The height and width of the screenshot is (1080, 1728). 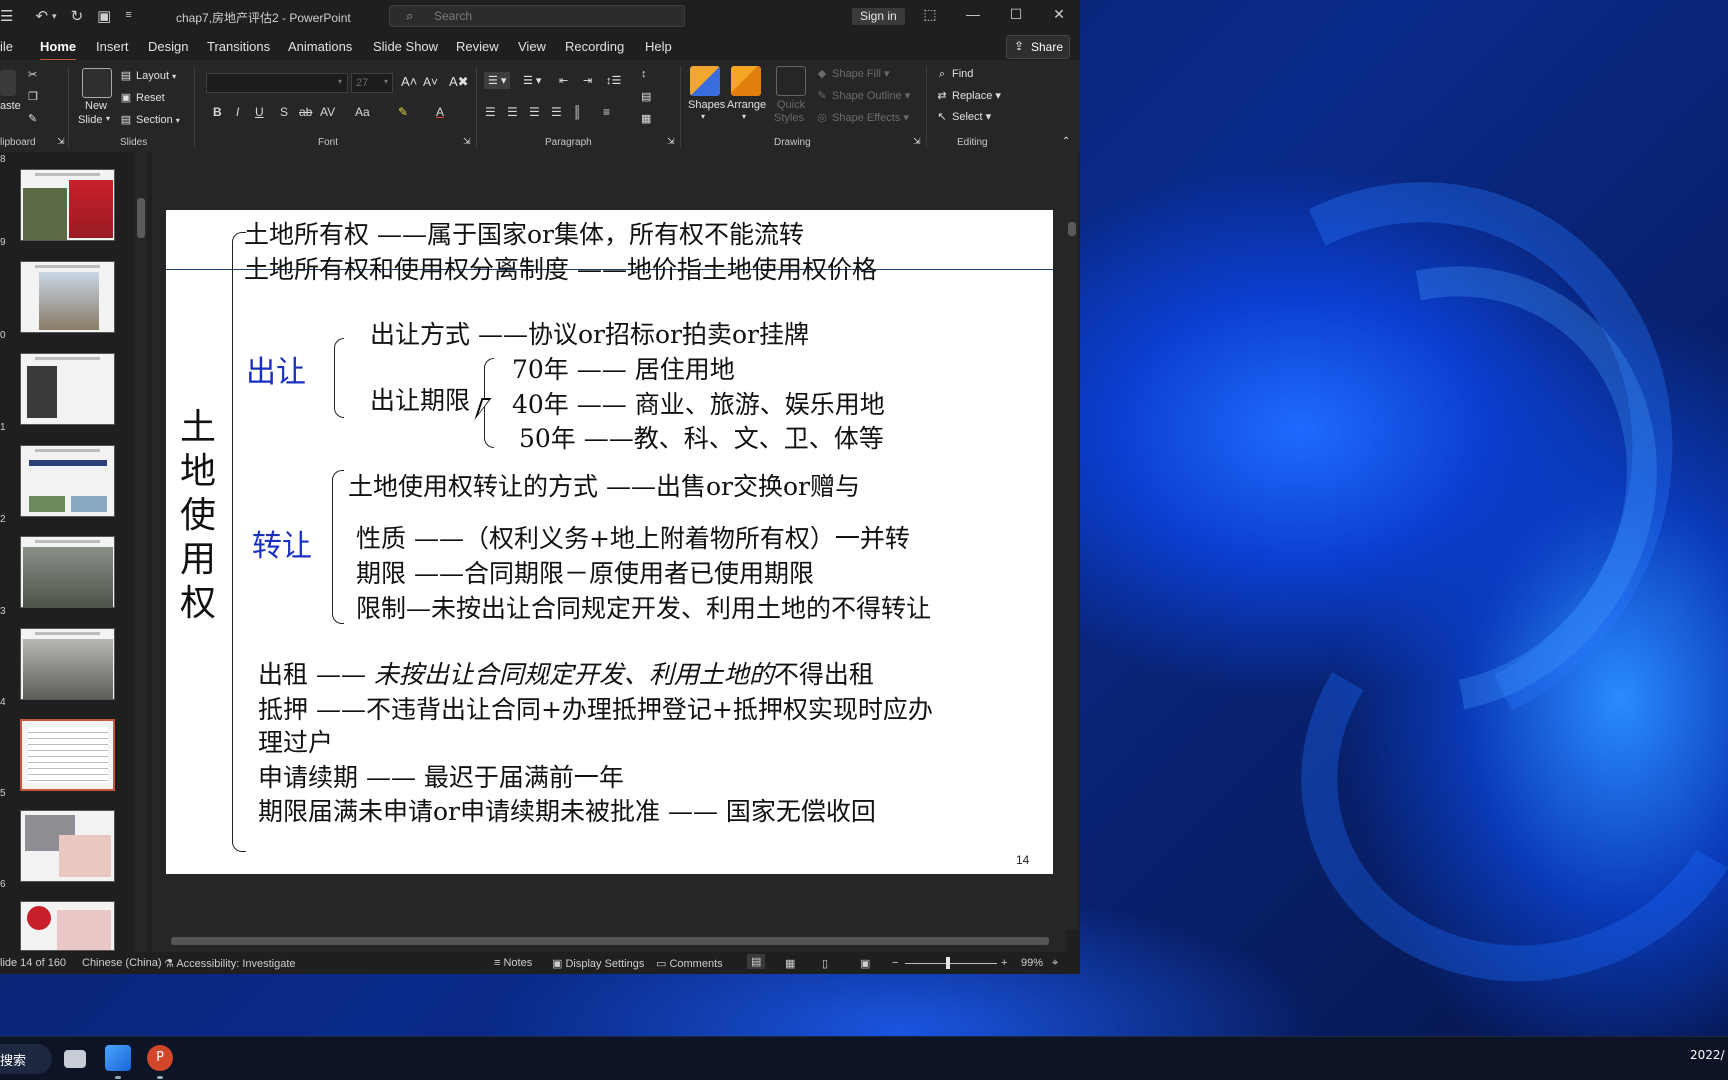 I want to click on tab-home: Home, so click(x=58, y=50).